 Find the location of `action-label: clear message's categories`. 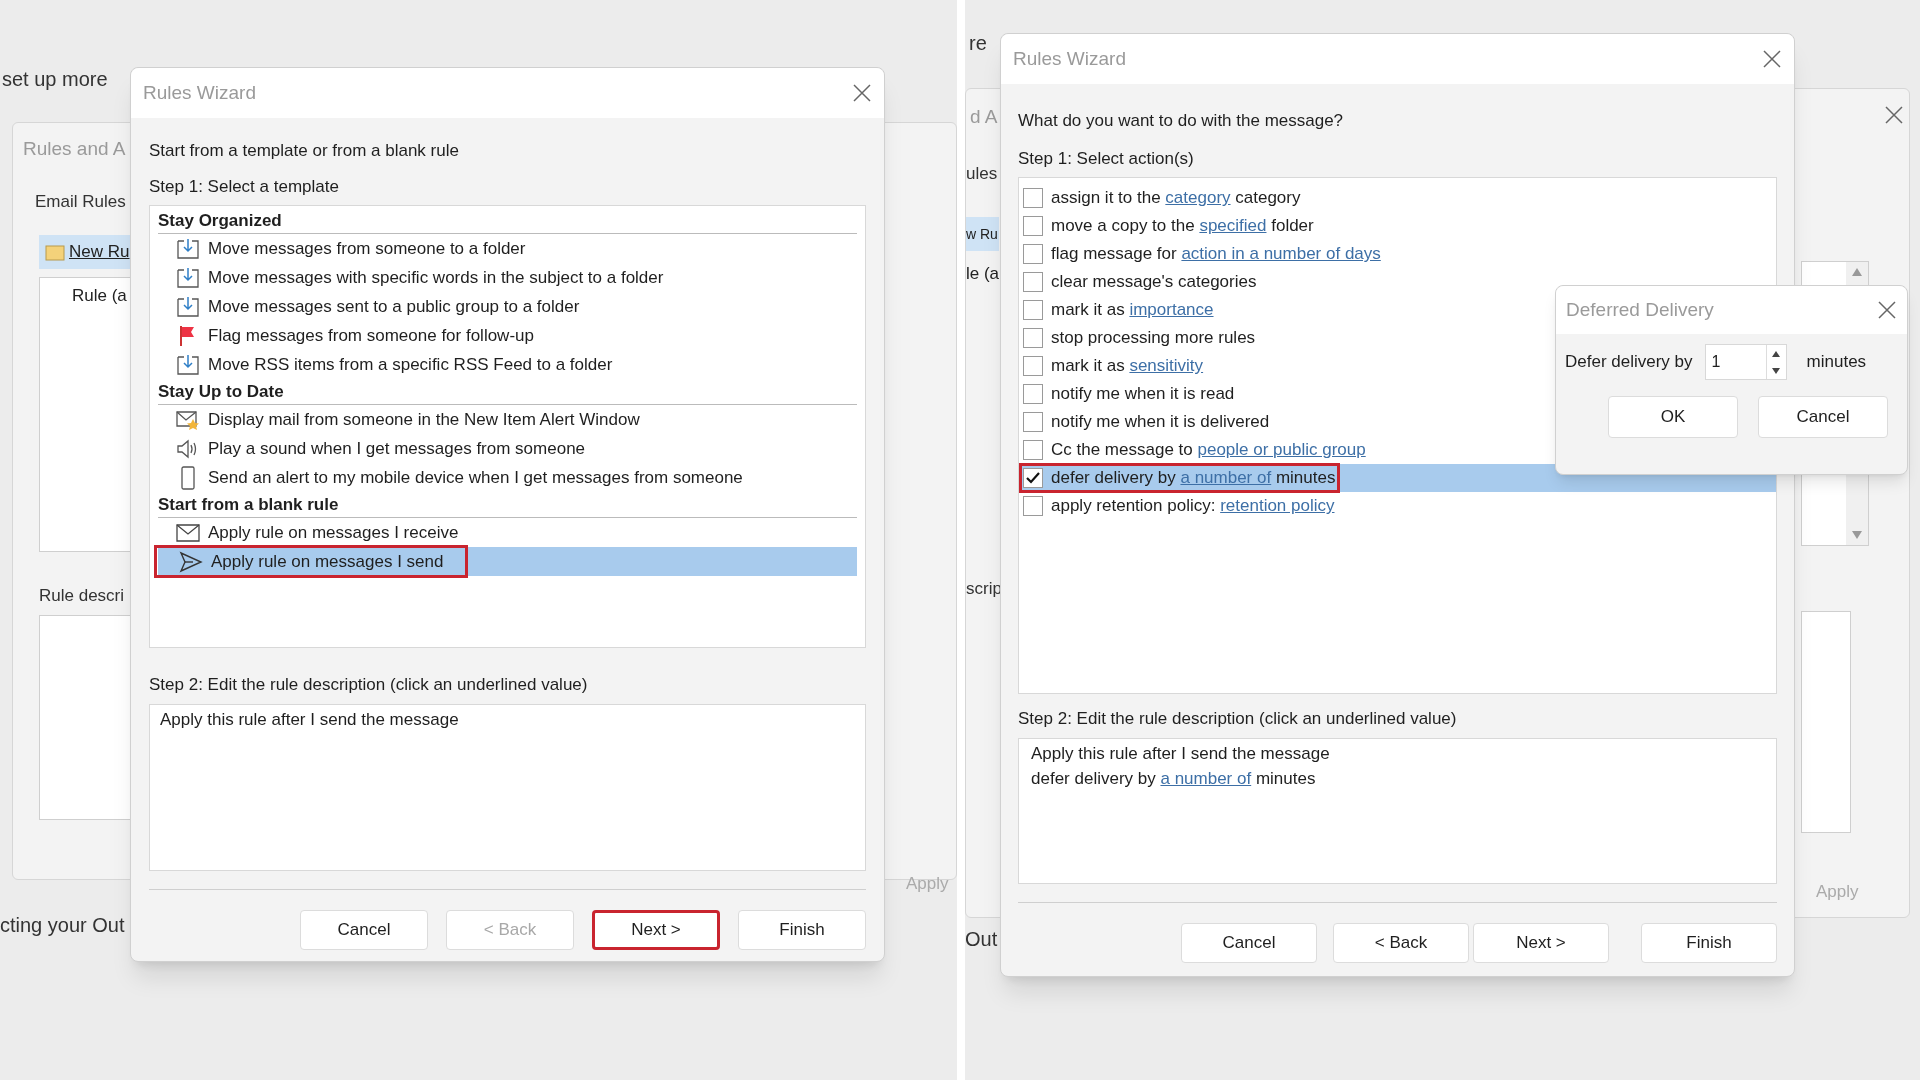

action-label: clear message's categories is located at coordinates (1154, 282).